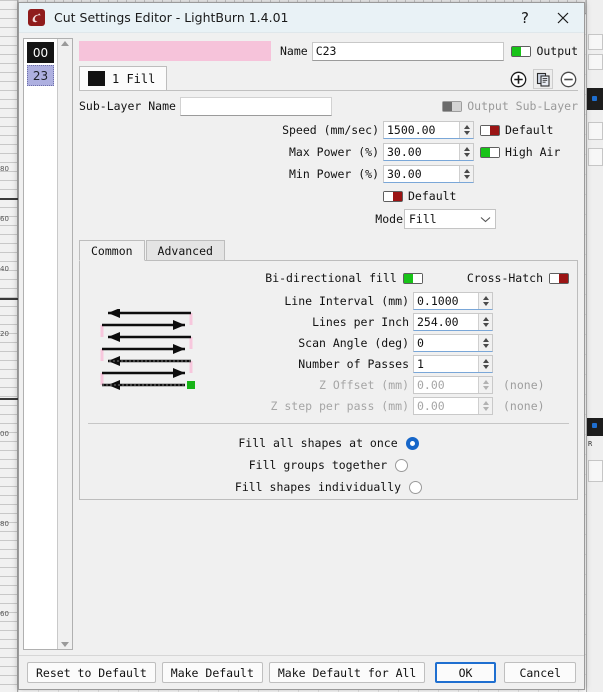 The width and height of the screenshot is (603, 692). Describe the element at coordinates (421, 152) in the screenshot. I see `max-power-value: 30.00` at that location.